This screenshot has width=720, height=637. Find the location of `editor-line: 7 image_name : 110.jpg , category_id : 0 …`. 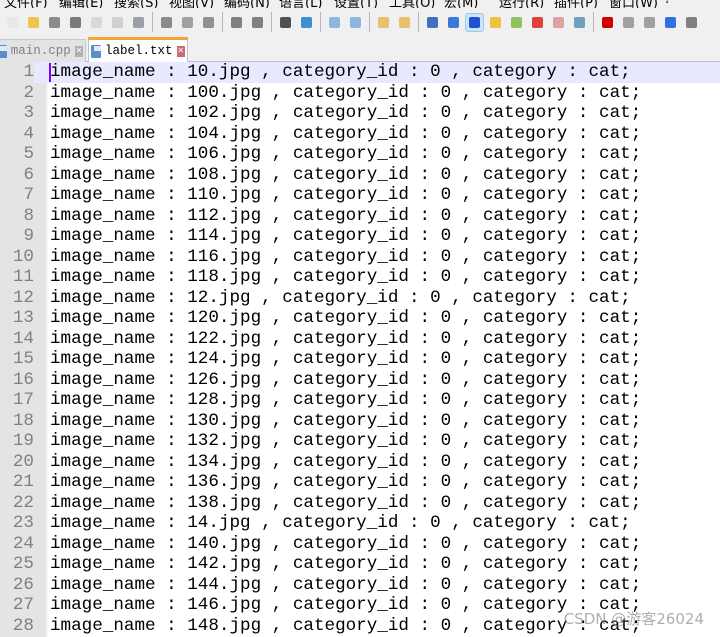

editor-line: 7 image_name : 110.jpg , category_id : 0 … is located at coordinates (360, 195).